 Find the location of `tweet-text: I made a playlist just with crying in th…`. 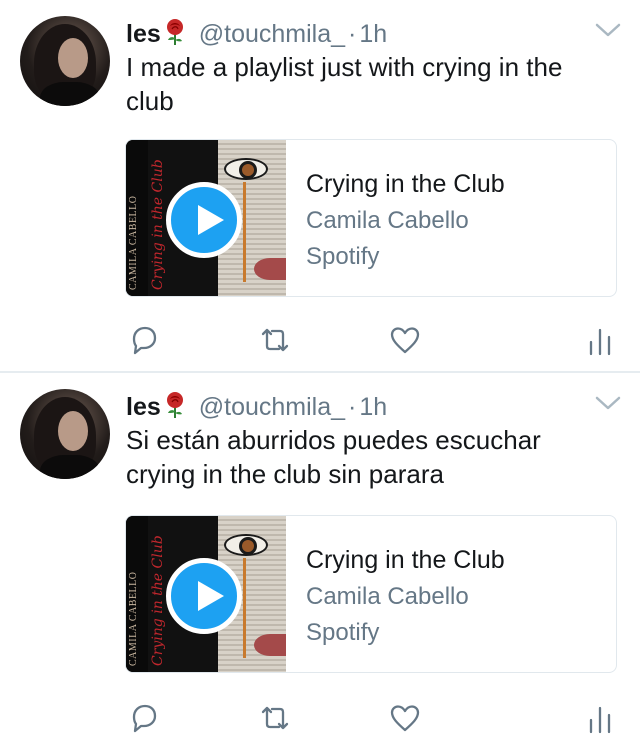

tweet-text: I made a playlist just with crying in th… is located at coordinates (344, 84).